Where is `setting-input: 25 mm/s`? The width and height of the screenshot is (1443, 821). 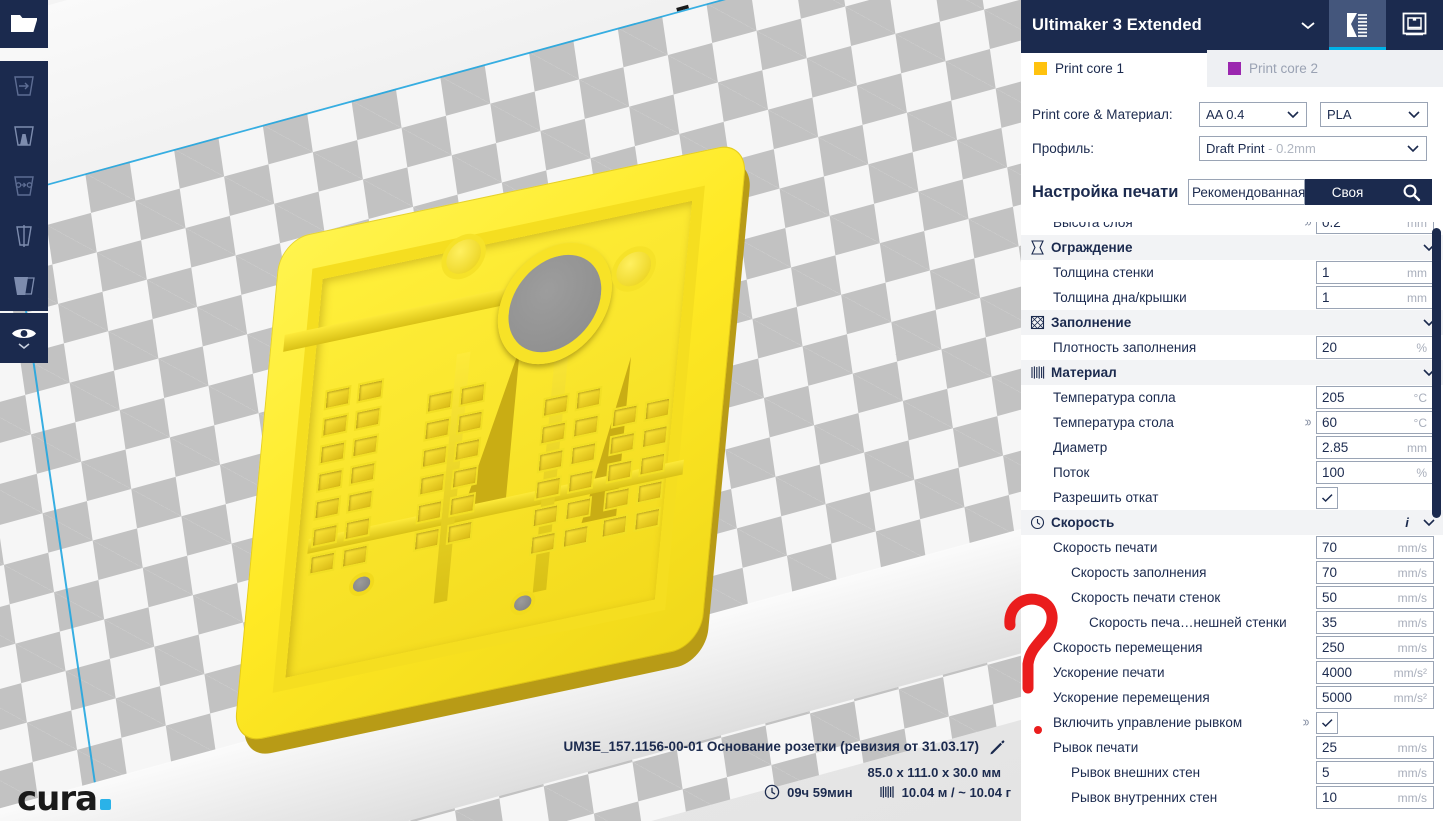 setting-input: 25 mm/s is located at coordinates (1375, 747).